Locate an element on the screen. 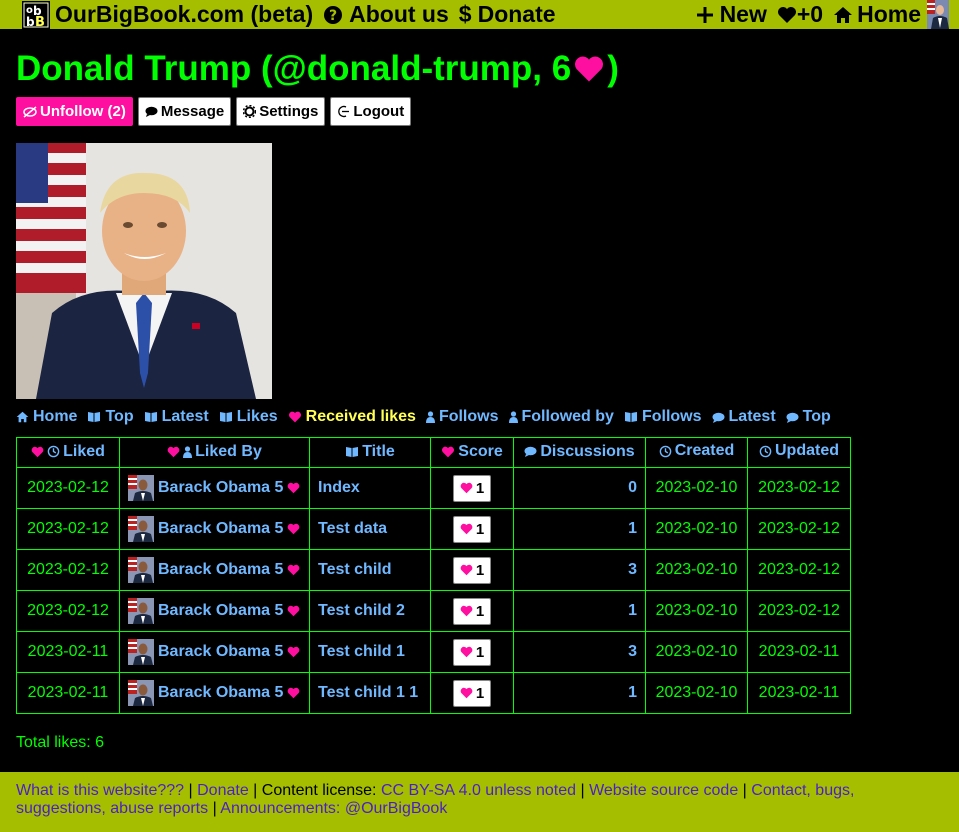  liked-date: 2023-02-11 is located at coordinates (68, 693).